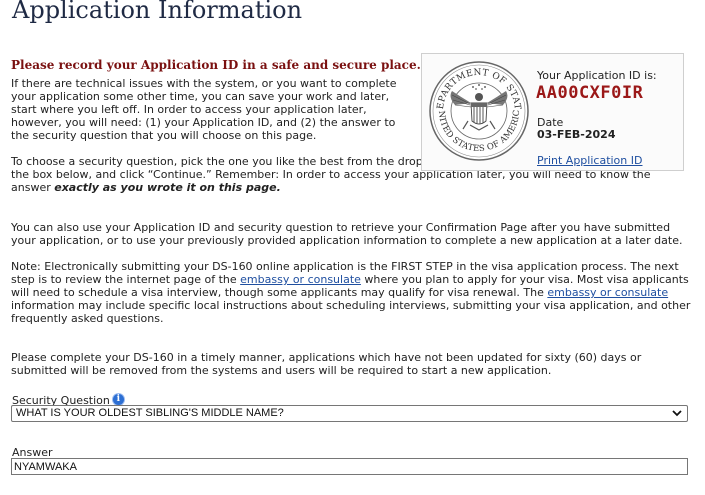 The image size is (705, 495). Describe the element at coordinates (167, 187) in the screenshot. I see `exactly-as-emphasis: exactly as you wrote it on this page.` at that location.